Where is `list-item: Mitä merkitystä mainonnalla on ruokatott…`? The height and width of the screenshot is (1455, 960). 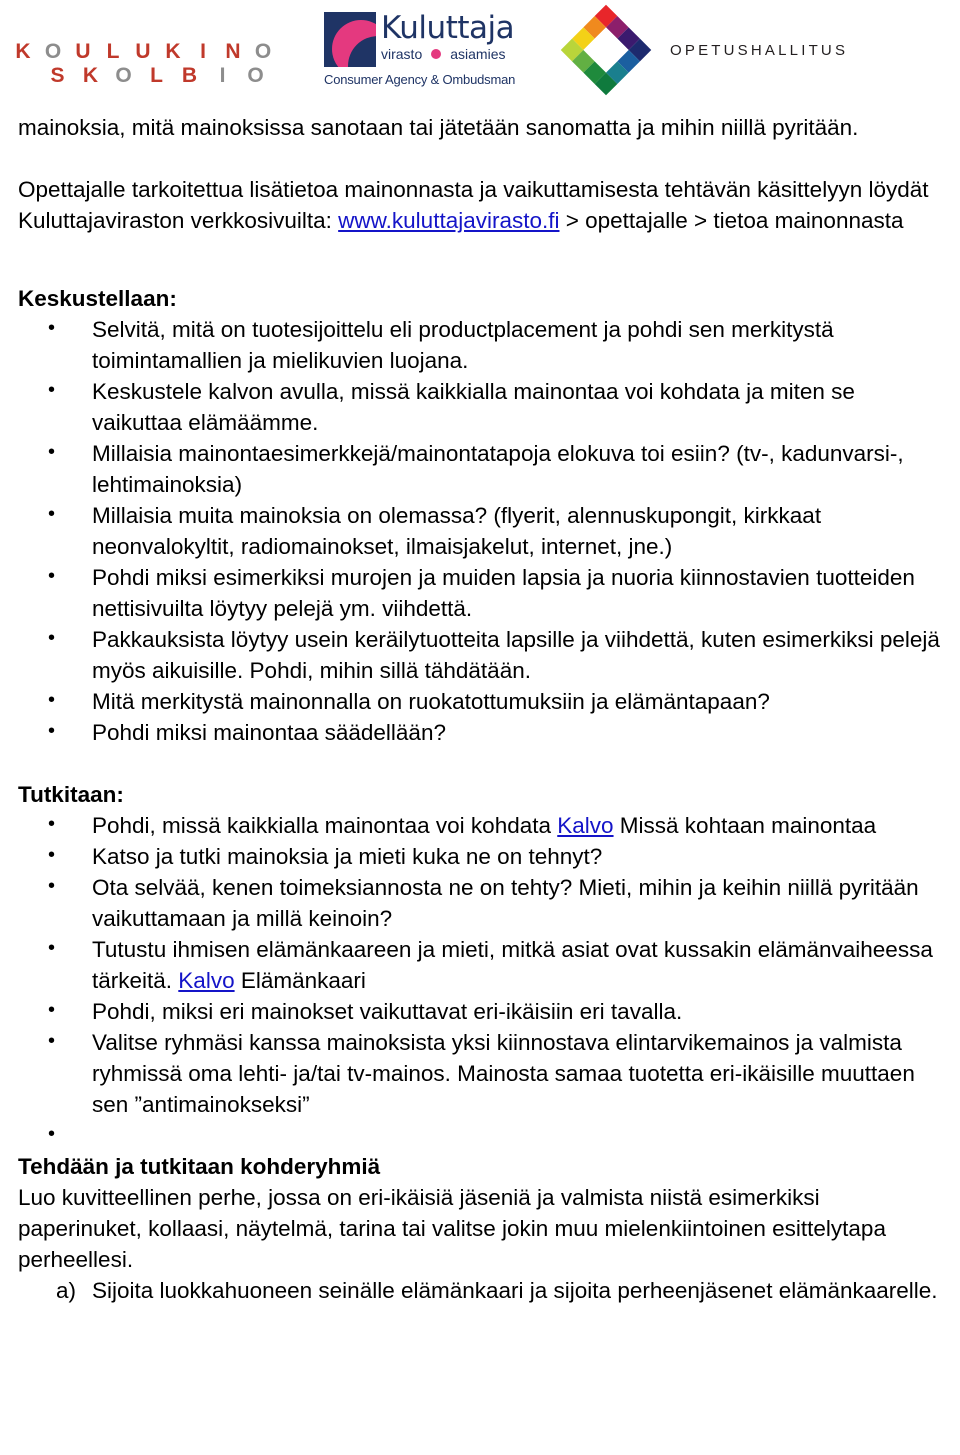
list-item: Mitä merkitystä mainonnalla on ruokatott… is located at coordinates (480, 701).